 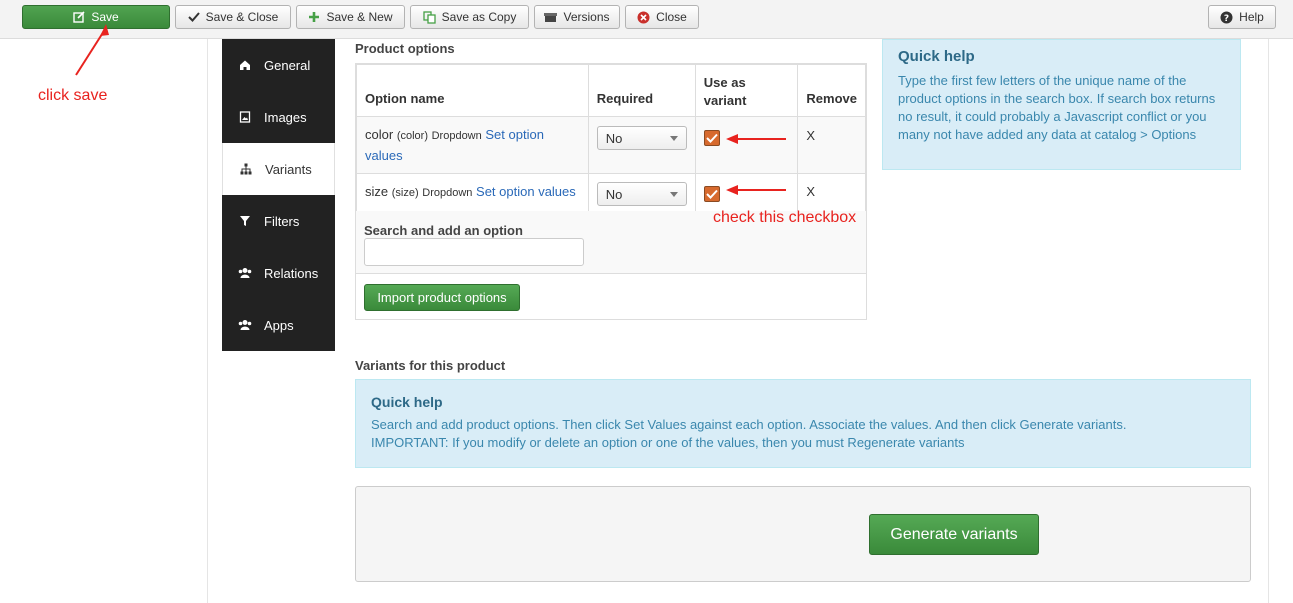 What do you see at coordinates (479, 17) in the screenshot?
I see `save-copy-label: Save as Copy` at bounding box center [479, 17].